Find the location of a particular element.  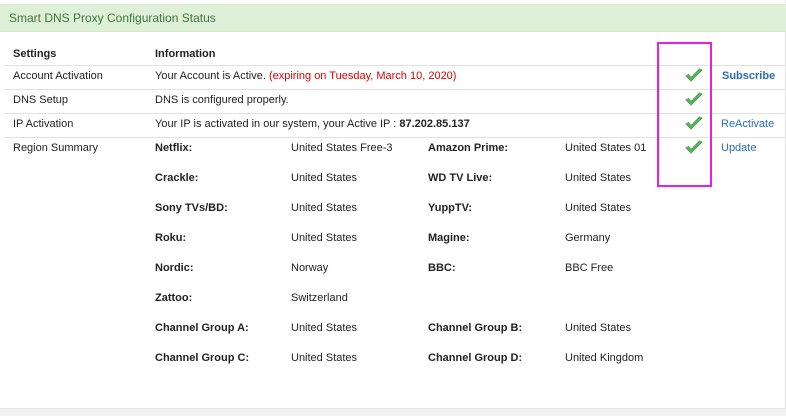

highlight-box is located at coordinates (684, 114).